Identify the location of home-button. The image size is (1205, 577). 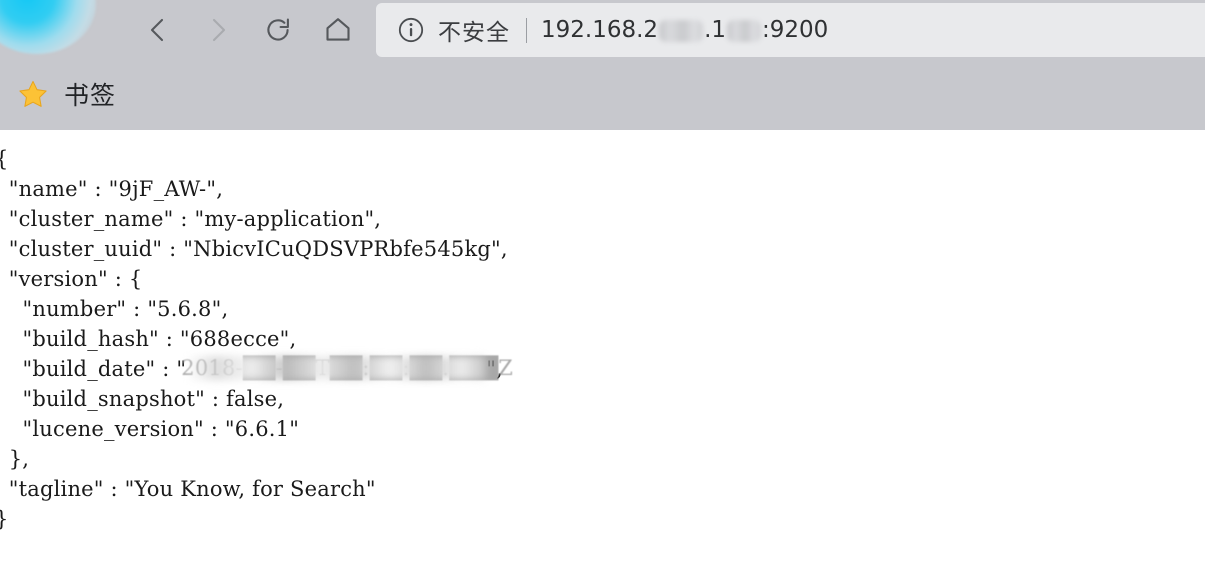
(338, 30).